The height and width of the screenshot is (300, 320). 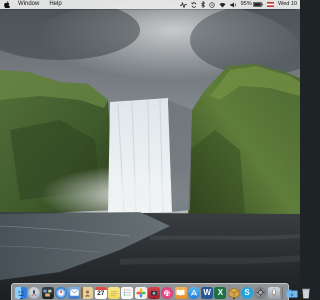 I want to click on menu-bar: Window Help 95% Wed 10, so click(x=150, y=4).